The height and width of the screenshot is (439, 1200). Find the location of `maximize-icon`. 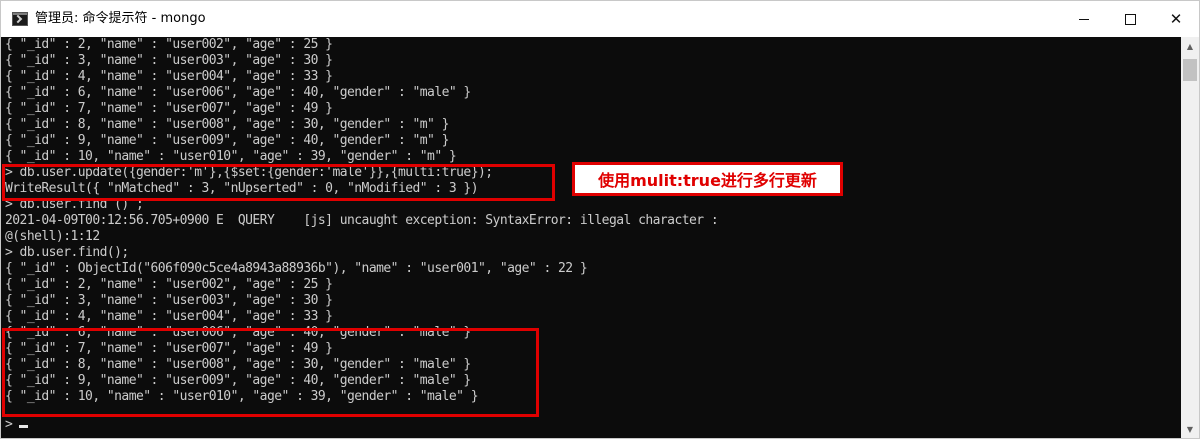

maximize-icon is located at coordinates (1130, 19).